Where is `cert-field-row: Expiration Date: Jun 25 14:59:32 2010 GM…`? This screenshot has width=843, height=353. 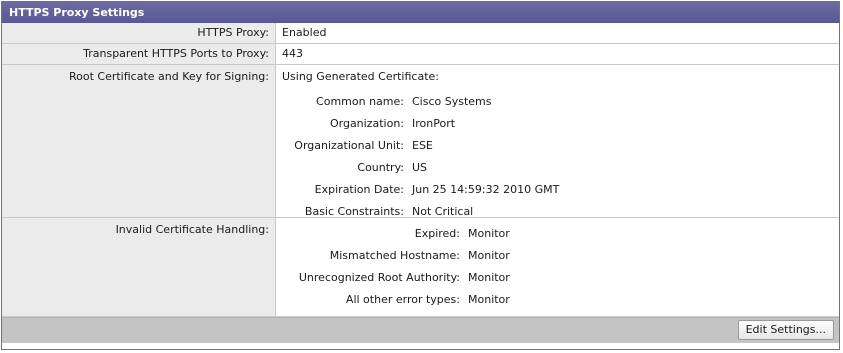 cert-field-row: Expiration Date: Jun 25 14:59:32 2010 GM… is located at coordinates (560, 190).